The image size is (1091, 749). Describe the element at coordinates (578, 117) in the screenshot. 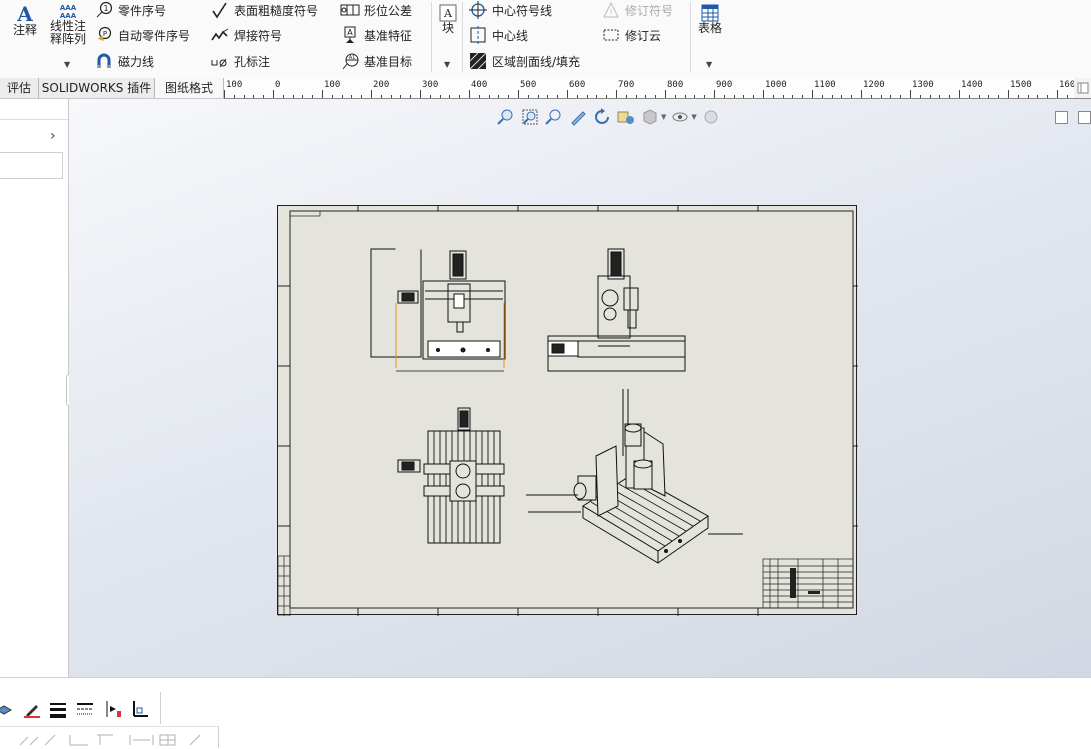

I see `rebuild-pencil-icon` at that location.